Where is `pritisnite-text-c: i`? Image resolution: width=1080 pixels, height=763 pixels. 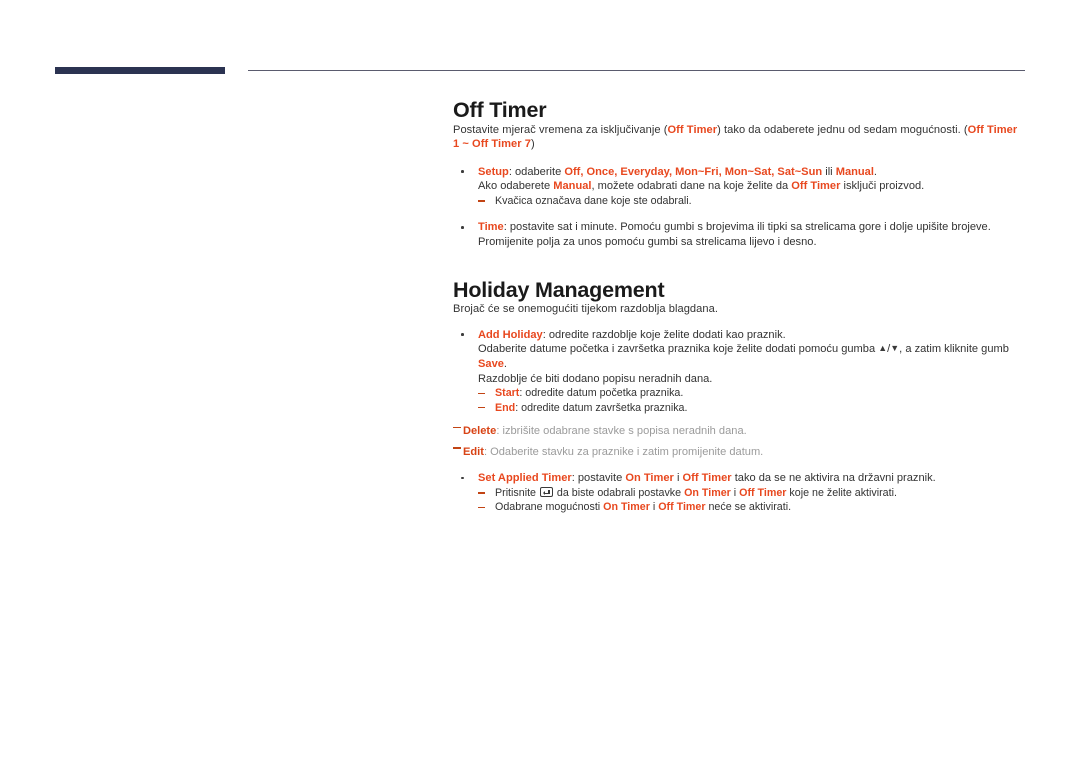
pritisnite-text-c: i is located at coordinates (735, 492).